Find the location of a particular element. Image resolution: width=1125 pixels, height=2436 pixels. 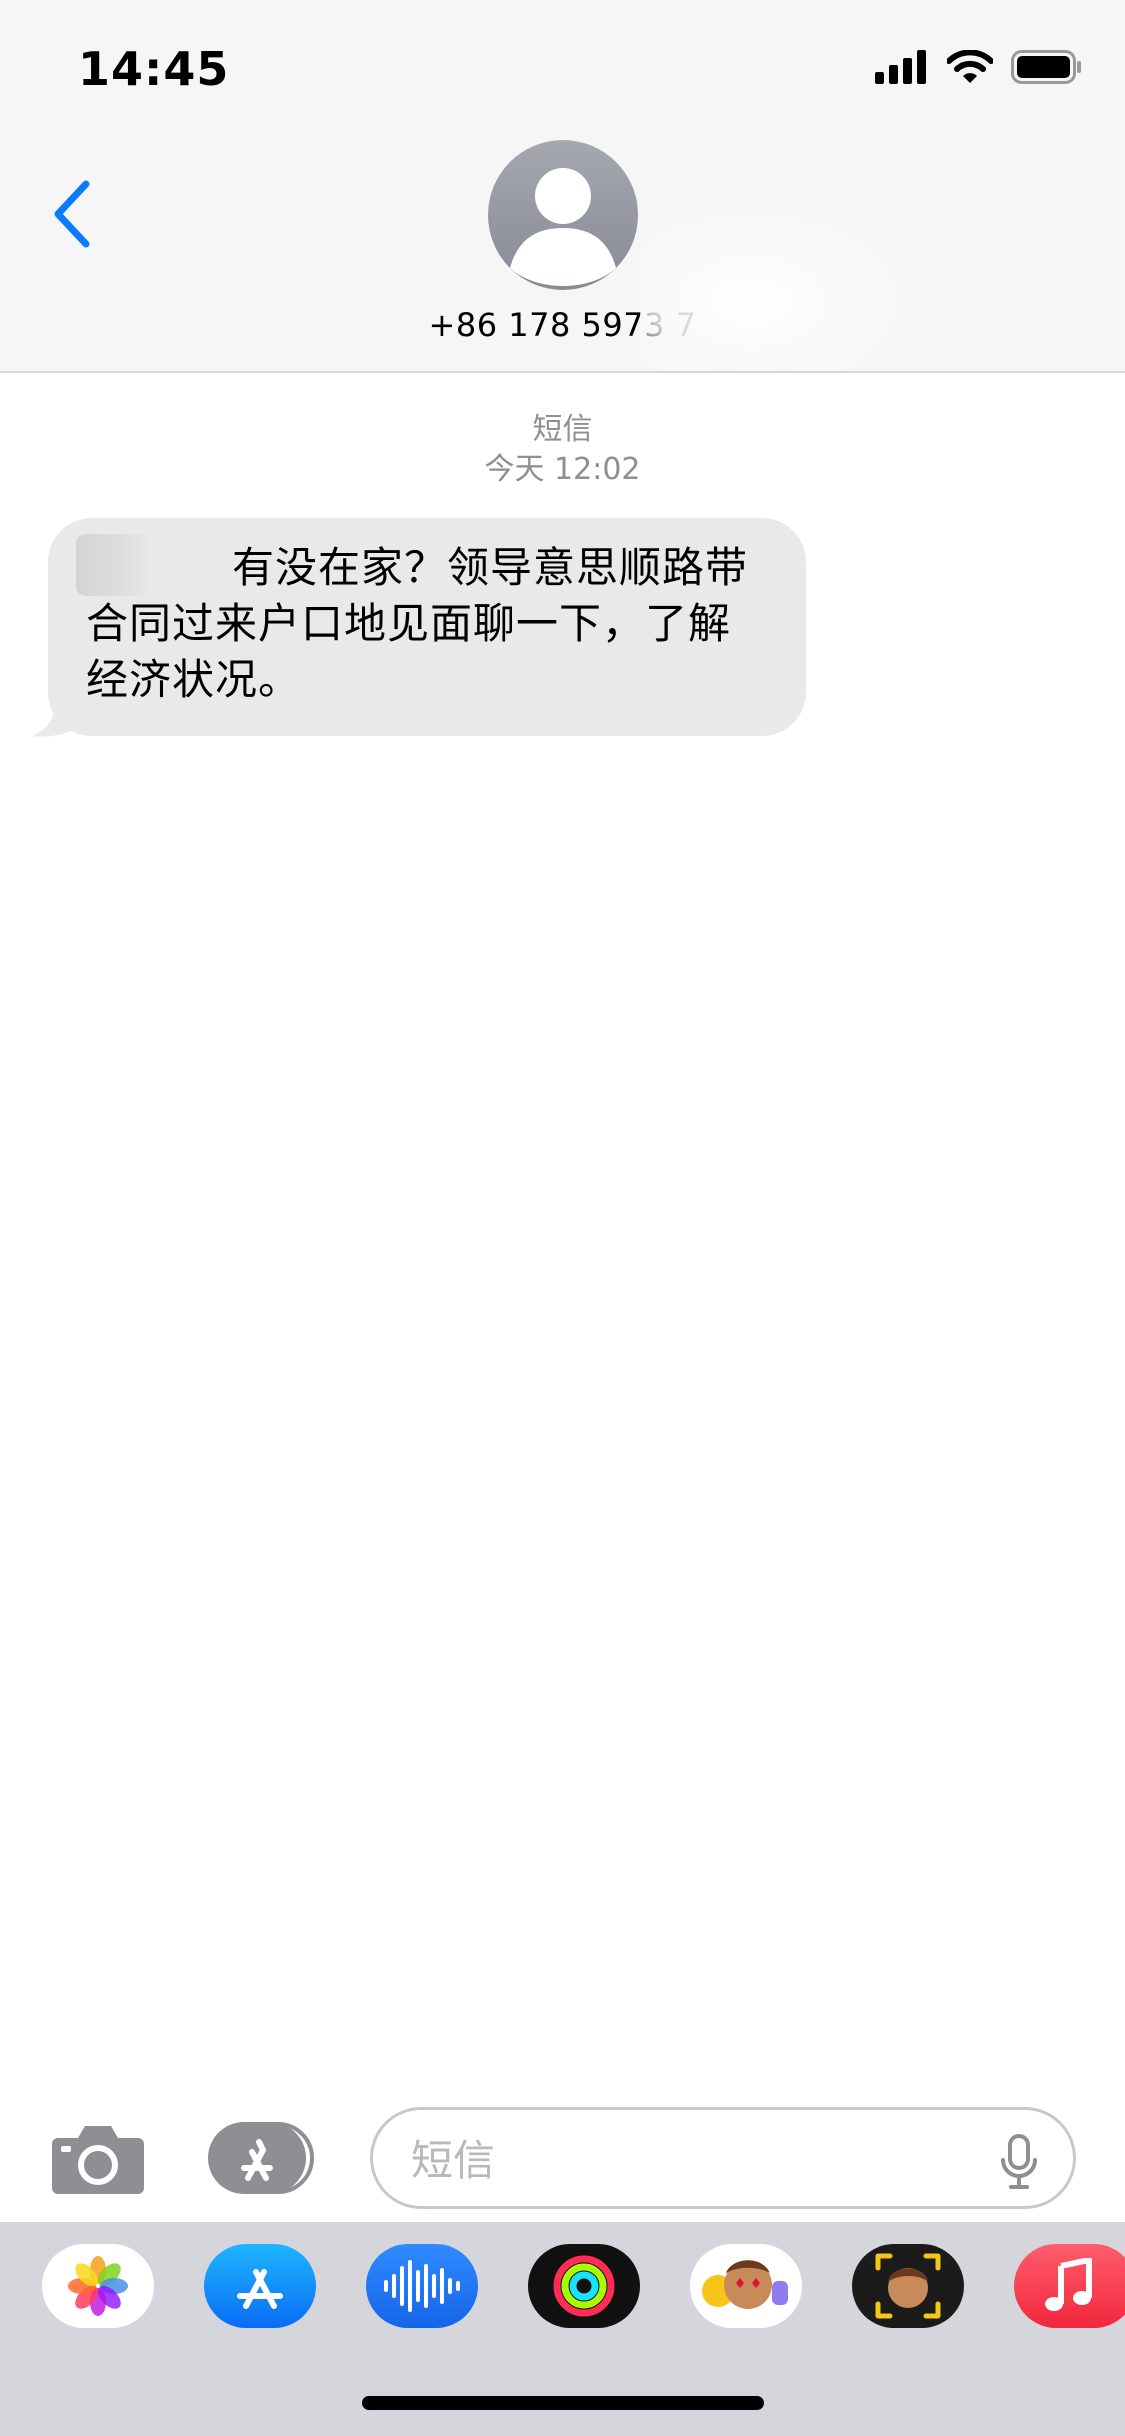

back-button is located at coordinates (72, 216).